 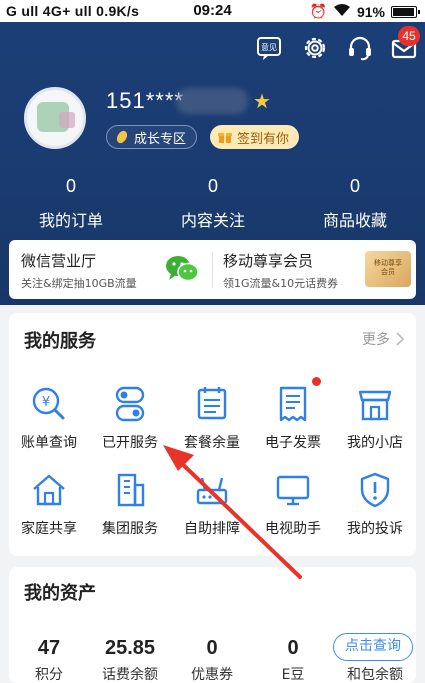 I want to click on asset-hebao-balance: 和包余额, so click(x=375, y=673).